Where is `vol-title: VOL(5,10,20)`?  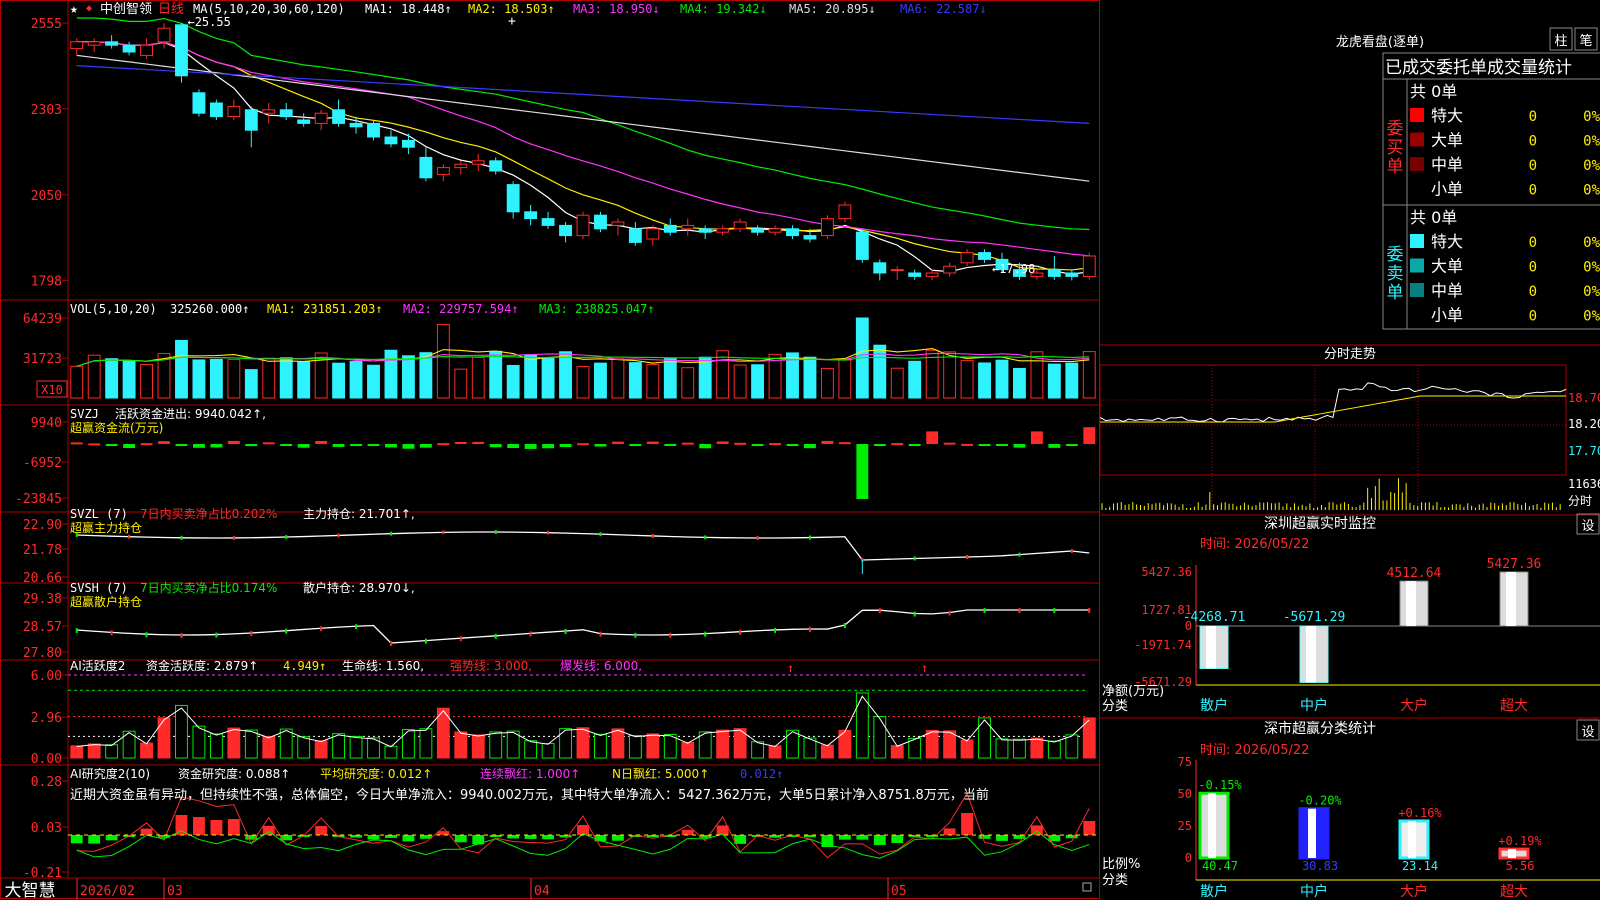 vol-title: VOL(5,10,20) is located at coordinates (113, 309).